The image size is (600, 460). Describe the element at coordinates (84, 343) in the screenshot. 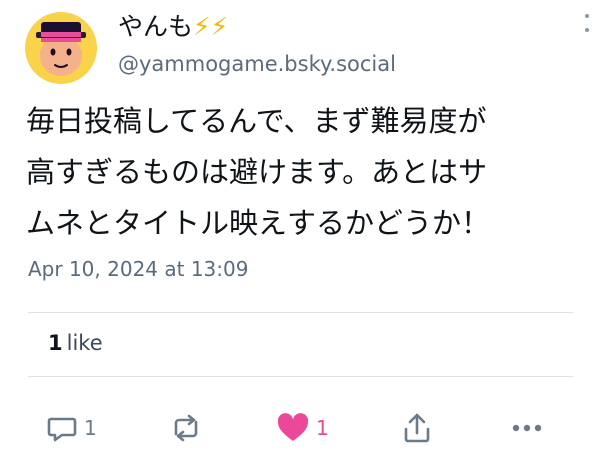

I see `likes-label: like` at that location.